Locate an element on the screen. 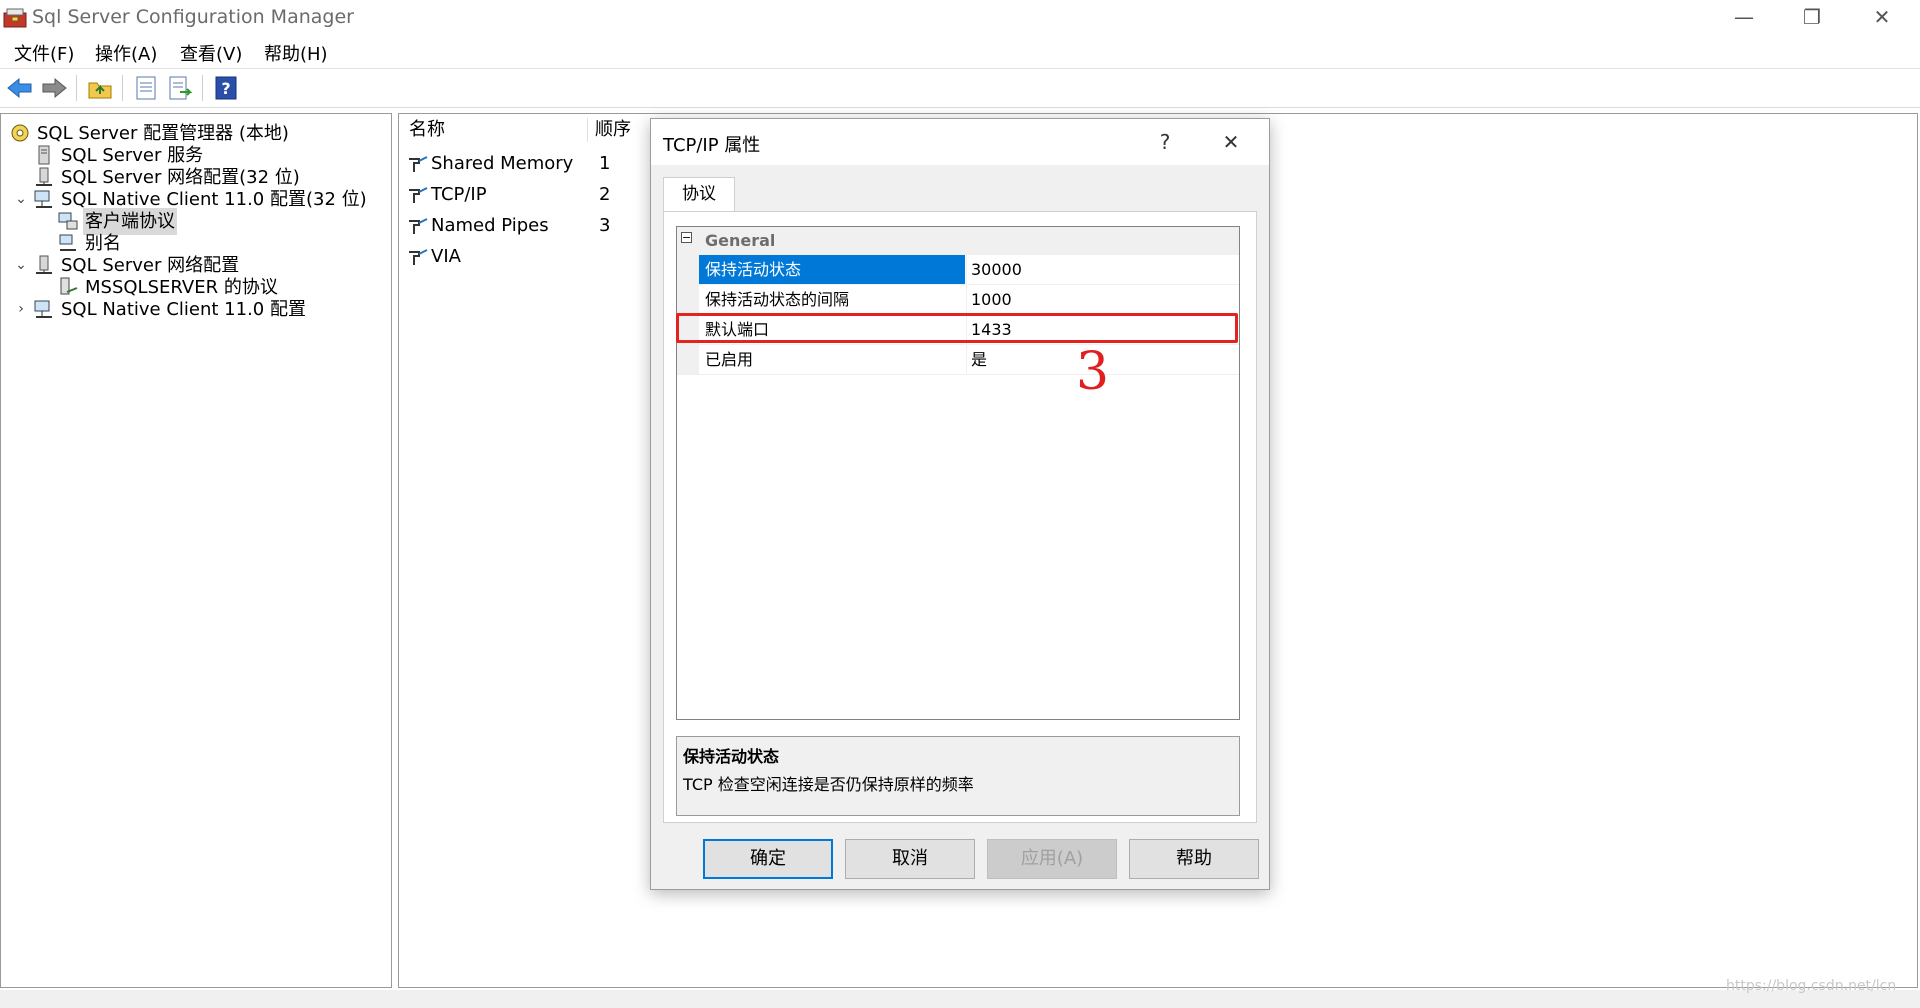 This screenshot has height=1008, width=1920. watermark: https://blog.csdn.net/lcn is located at coordinates (1811, 986).